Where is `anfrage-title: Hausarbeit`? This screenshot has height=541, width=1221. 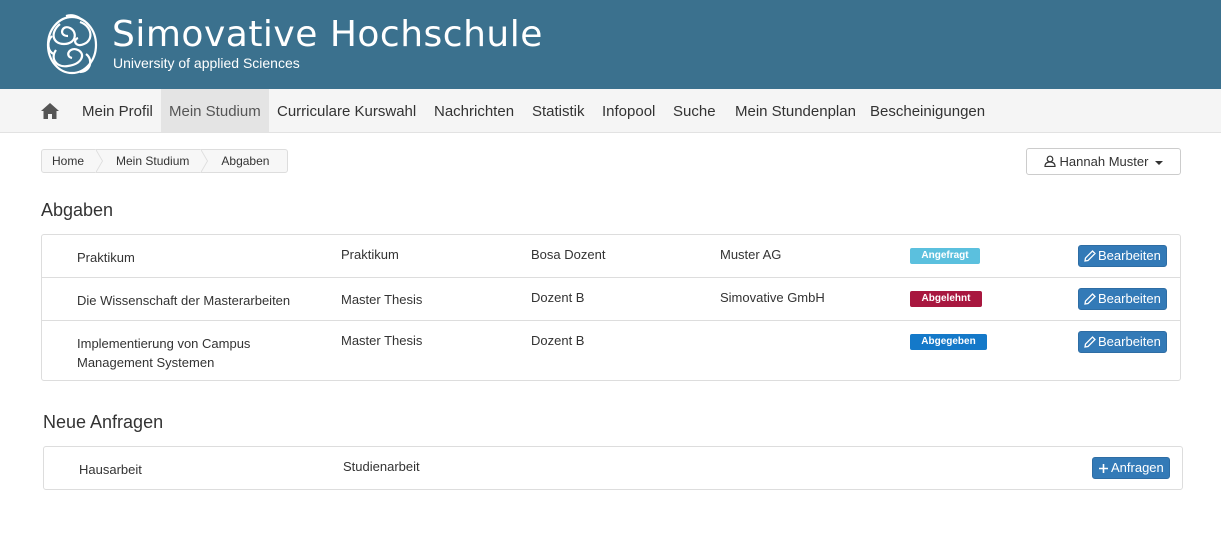
anfrage-title: Hausarbeit is located at coordinates (110, 469).